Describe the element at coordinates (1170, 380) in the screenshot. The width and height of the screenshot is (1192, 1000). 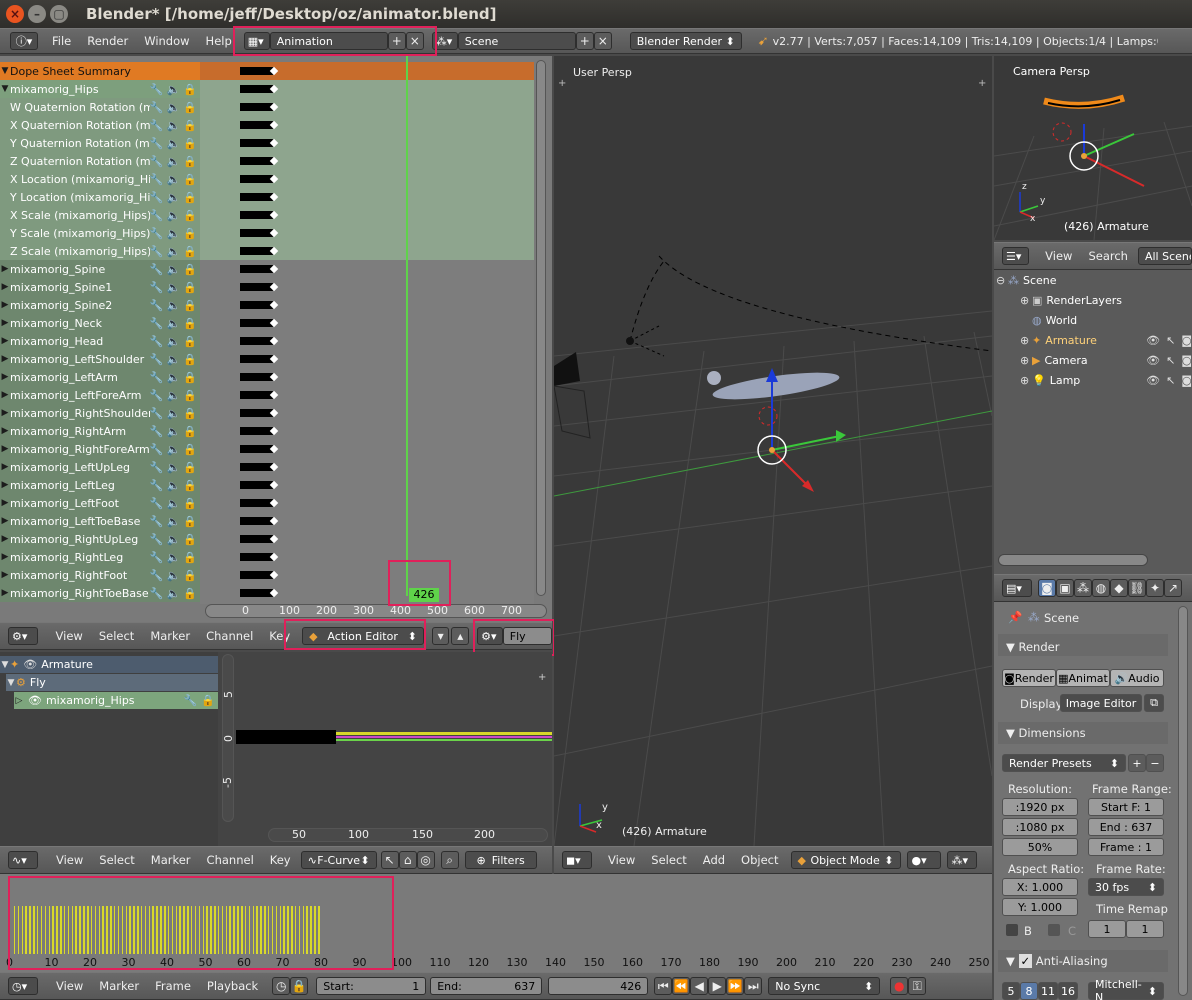
I see `lamp-select-cursor-icon: ↖` at that location.